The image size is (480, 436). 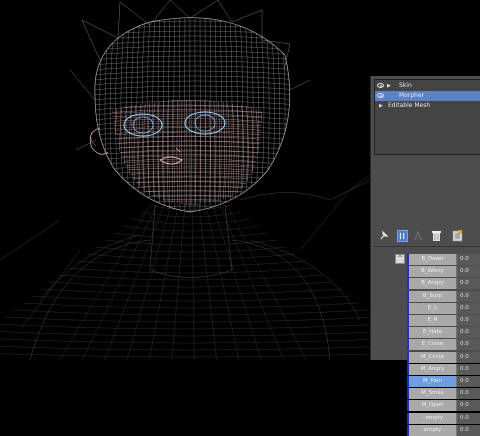 I want to click on modifier-stack-item-skin: ▶ Skin, so click(x=427, y=86).